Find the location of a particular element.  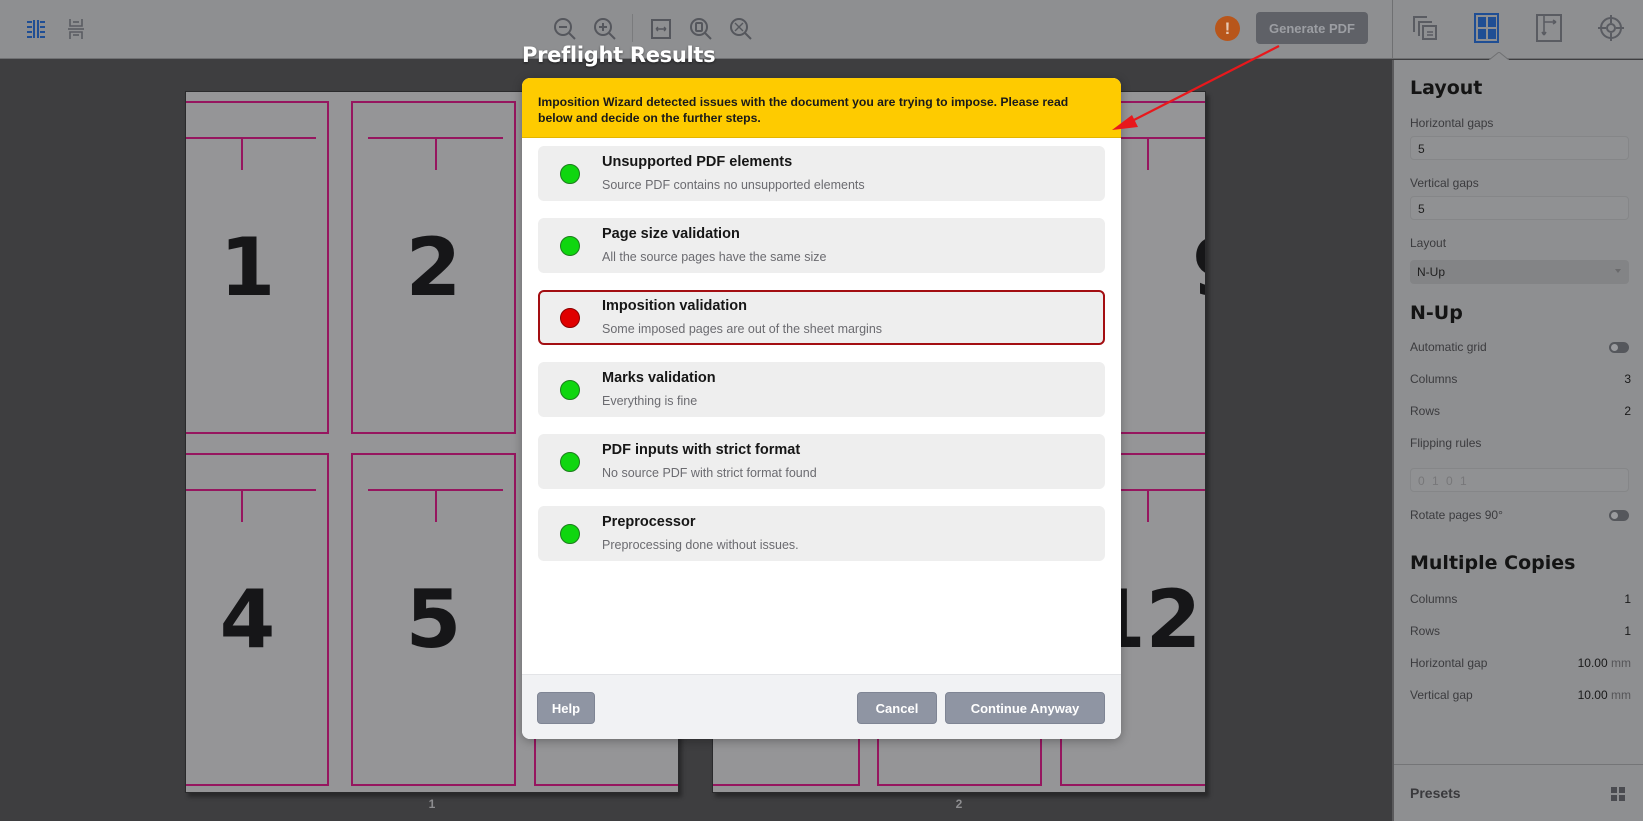

page-cell: 5 is located at coordinates (433, 619).